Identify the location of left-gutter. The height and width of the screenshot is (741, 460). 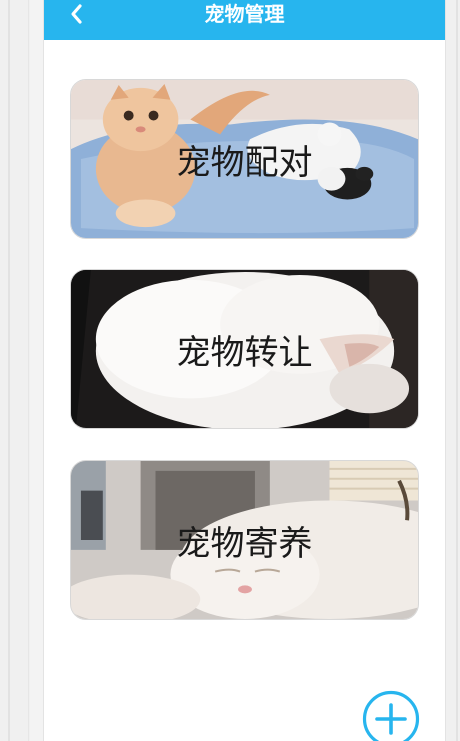
(15, 370).